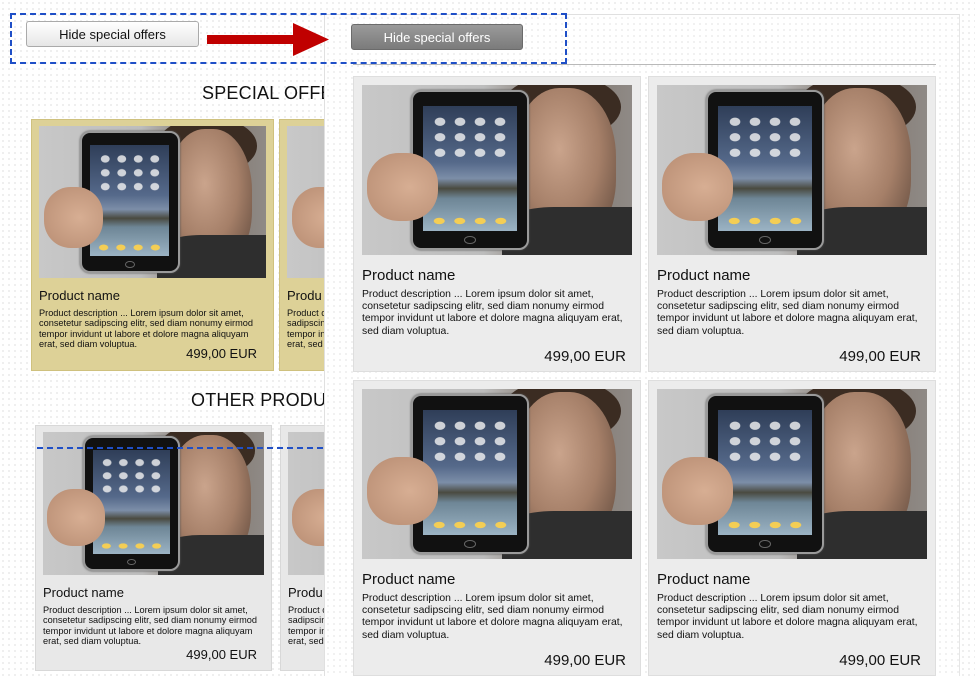  I want to click on divider, so click(644, 64).